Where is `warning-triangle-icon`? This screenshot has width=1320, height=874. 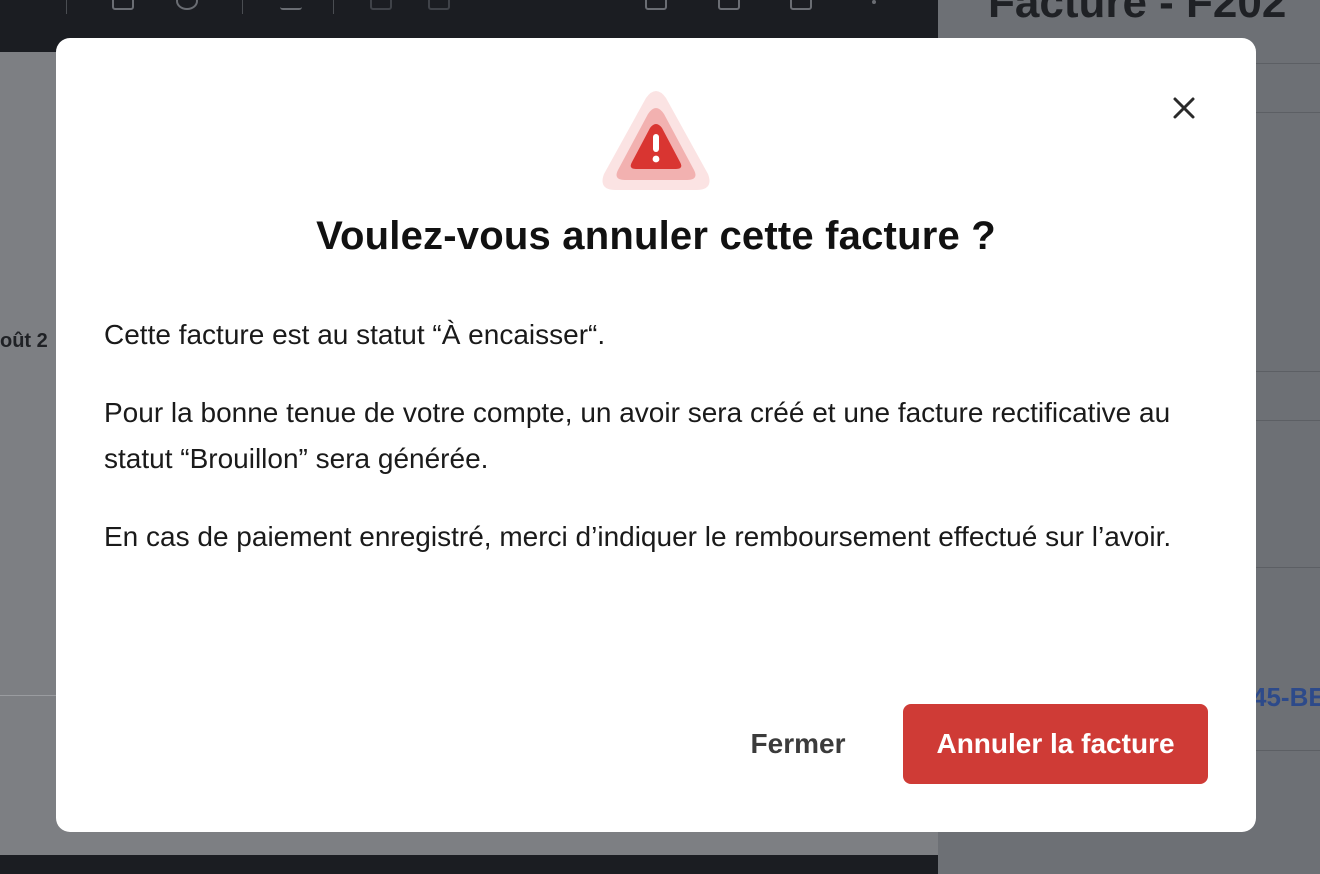 warning-triangle-icon is located at coordinates (656, 140).